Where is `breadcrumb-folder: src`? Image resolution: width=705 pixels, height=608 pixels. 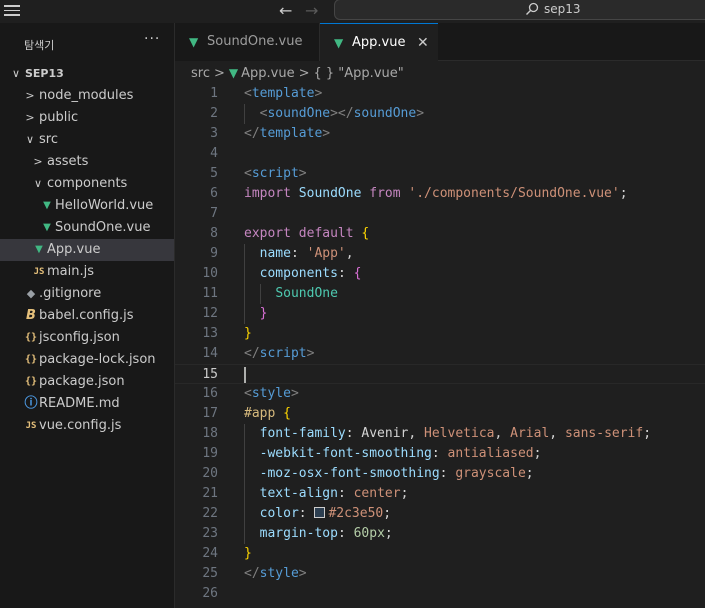 breadcrumb-folder: src is located at coordinates (200, 74).